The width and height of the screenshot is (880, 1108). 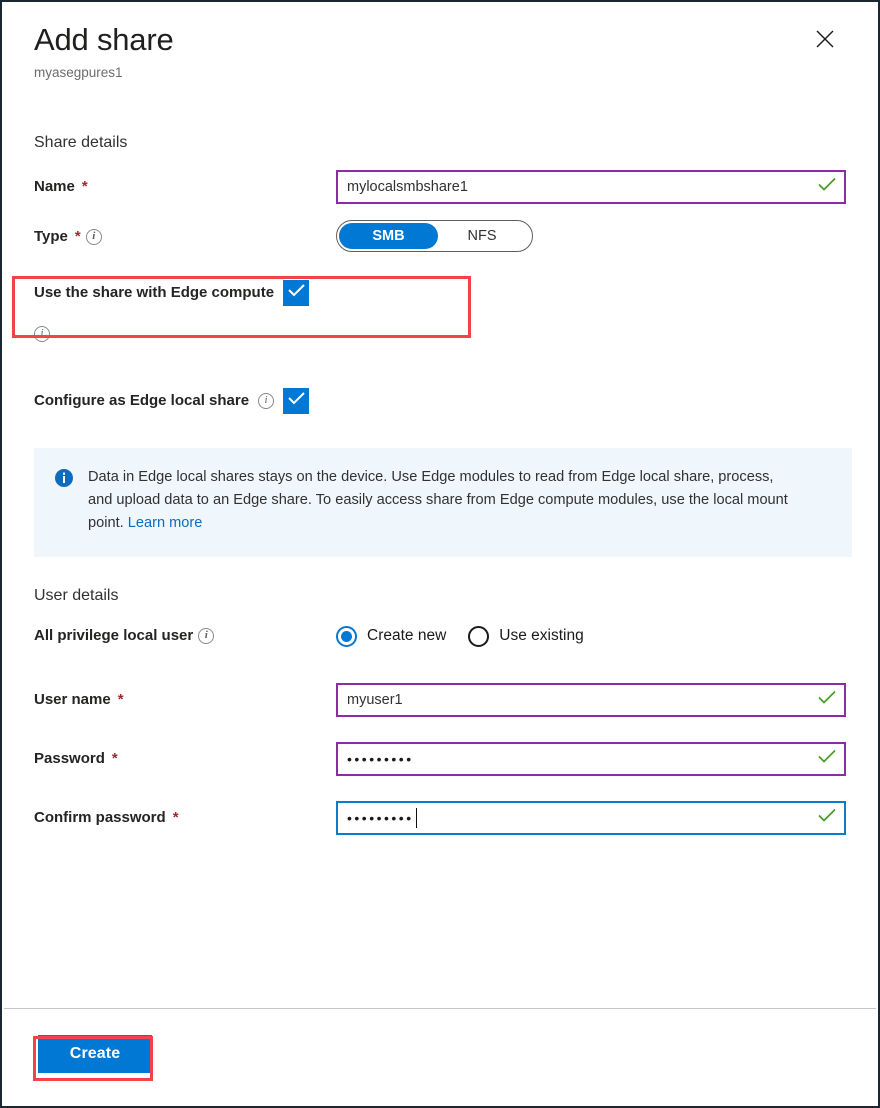 What do you see at coordinates (482, 236) in the screenshot?
I see `type-option-nfs: NFS` at bounding box center [482, 236].